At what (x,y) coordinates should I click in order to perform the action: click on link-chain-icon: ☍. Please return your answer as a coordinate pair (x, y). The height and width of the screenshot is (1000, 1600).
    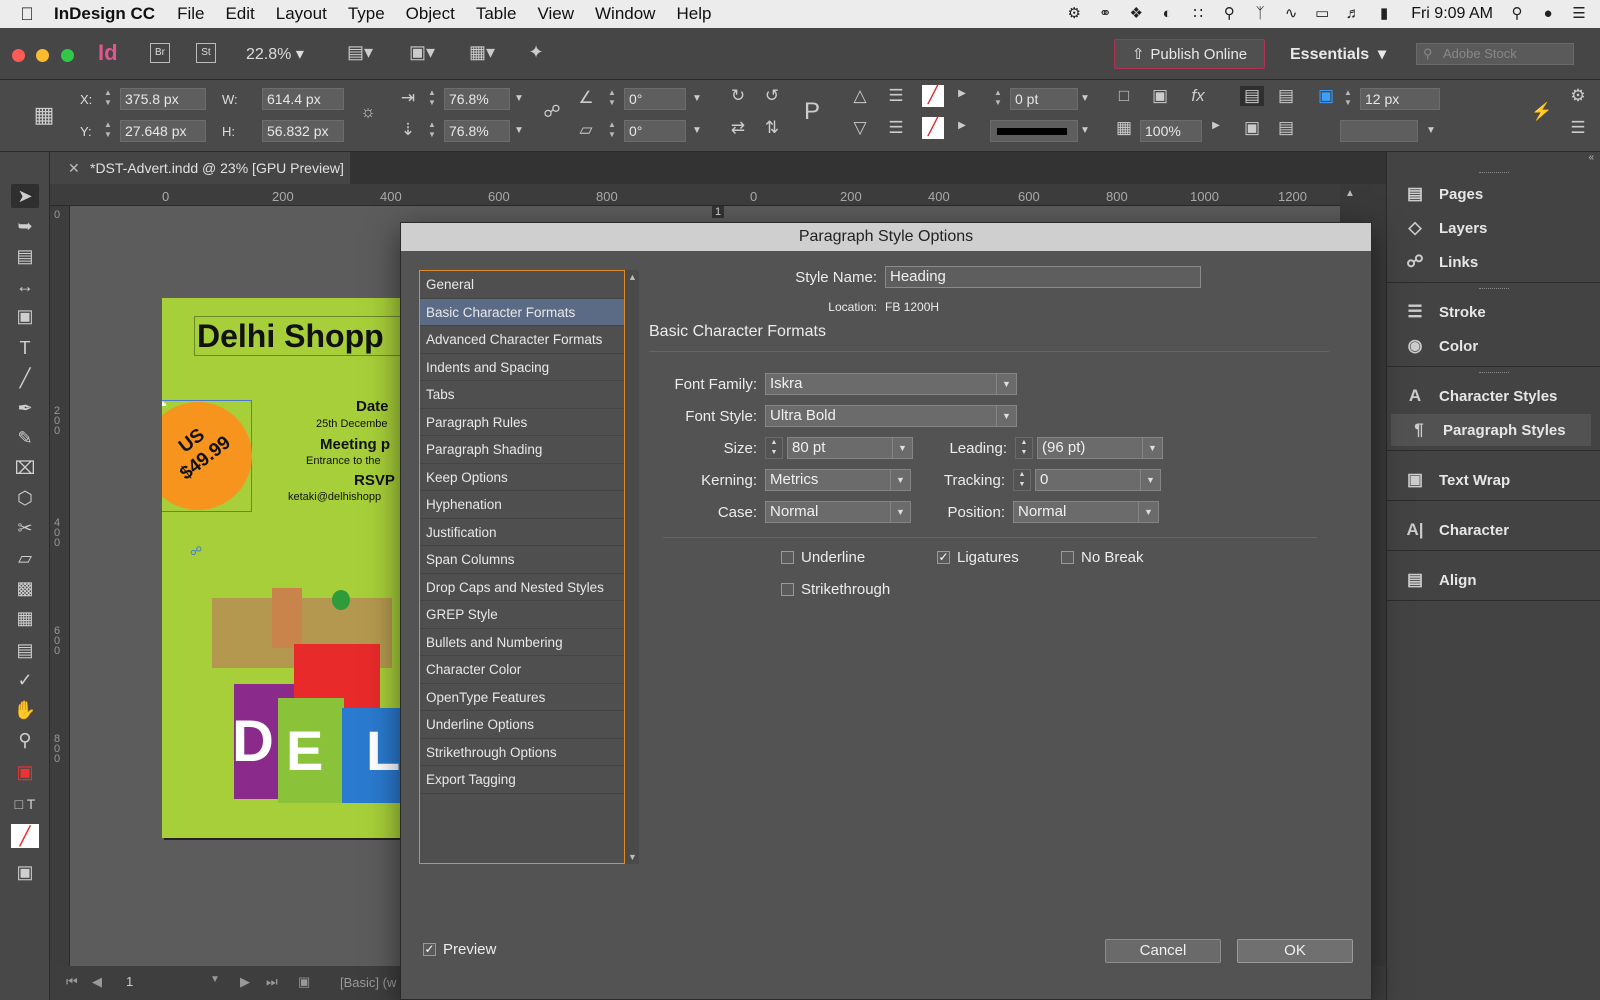
    Looking at the image, I should click on (552, 112).